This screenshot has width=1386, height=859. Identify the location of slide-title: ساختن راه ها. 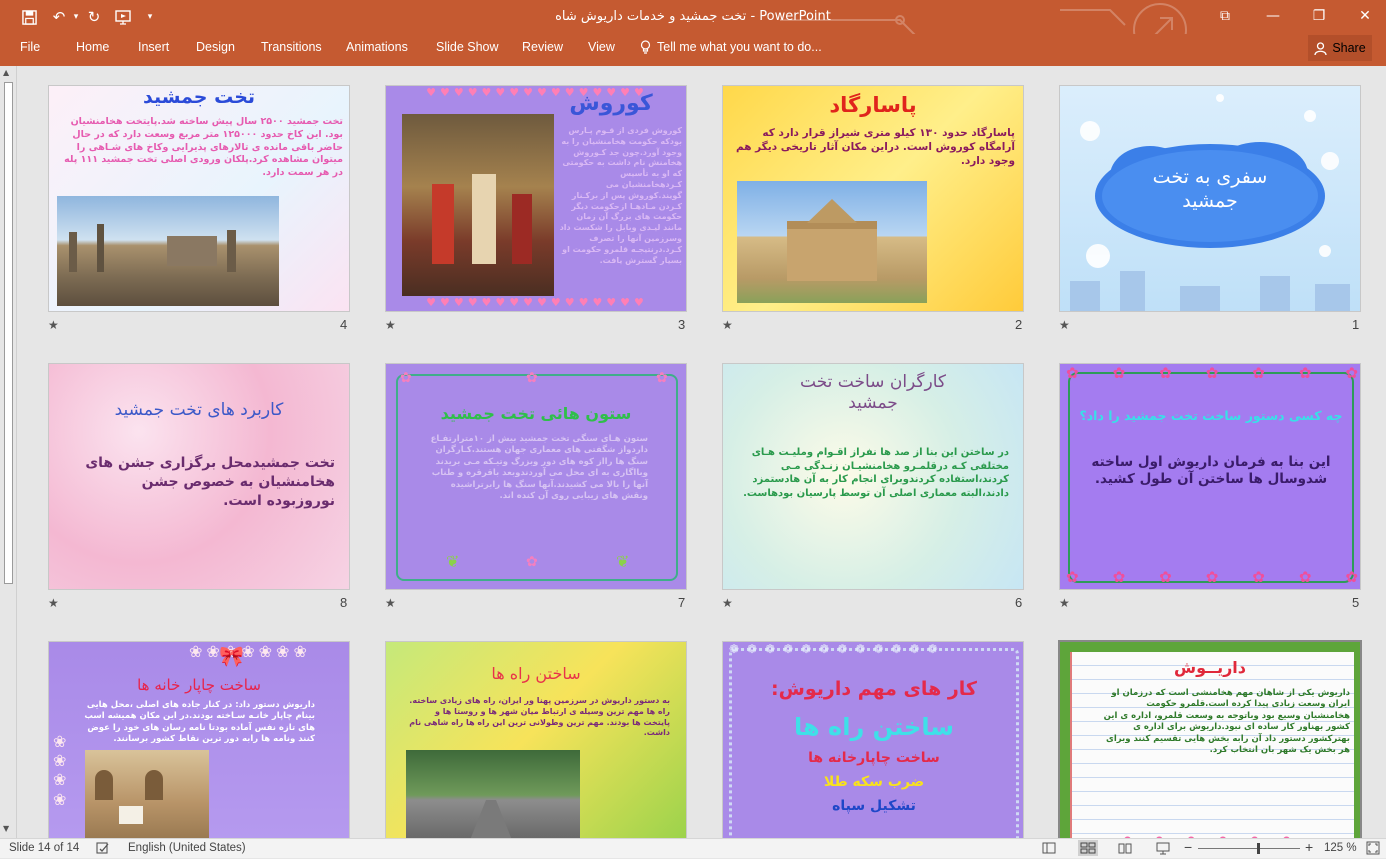
(536, 673).